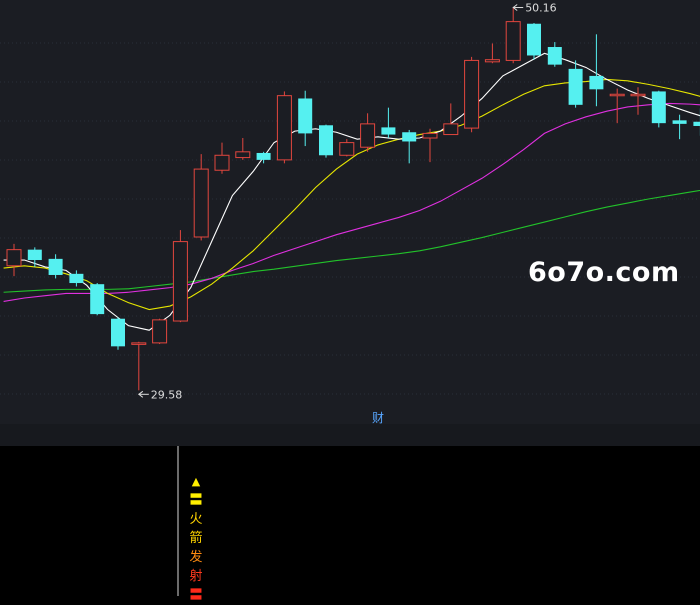  What do you see at coordinates (196, 557) in the screenshot?
I see `signal-char-3: 发` at bounding box center [196, 557].